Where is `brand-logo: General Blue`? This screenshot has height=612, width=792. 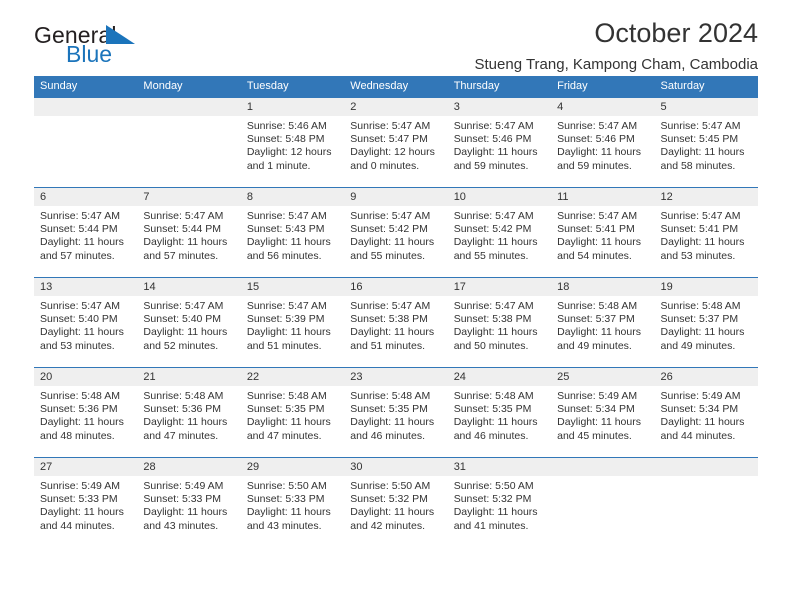 brand-logo: General Blue is located at coordinates (134, 50).